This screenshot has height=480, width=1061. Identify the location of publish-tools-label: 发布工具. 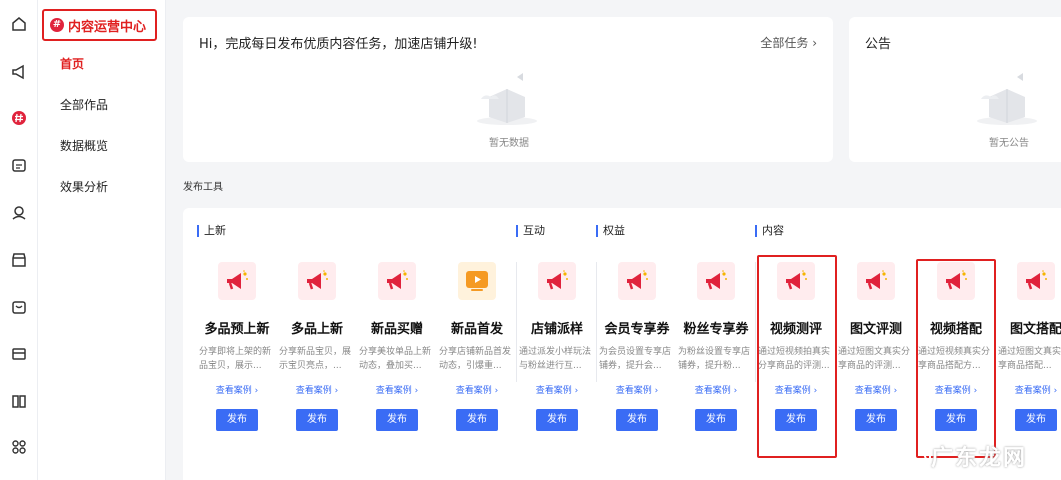
(203, 187).